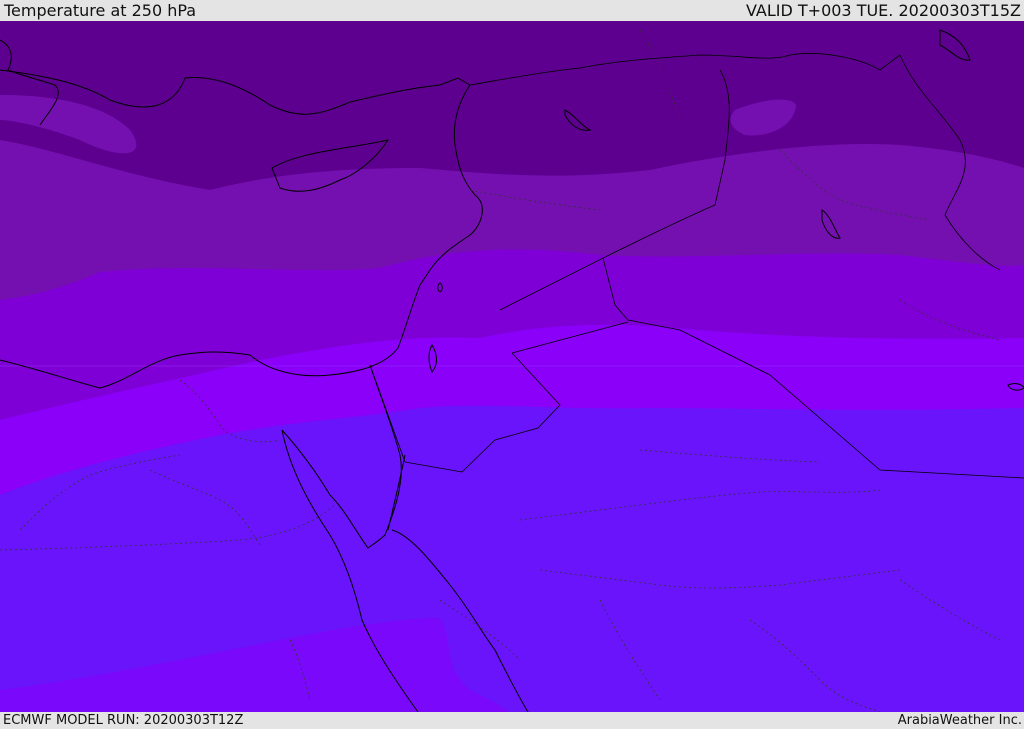 The width and height of the screenshot is (1024, 729). I want to click on valid-time: VALID T+003 TUE. 20200303T15Z, so click(883, 10).